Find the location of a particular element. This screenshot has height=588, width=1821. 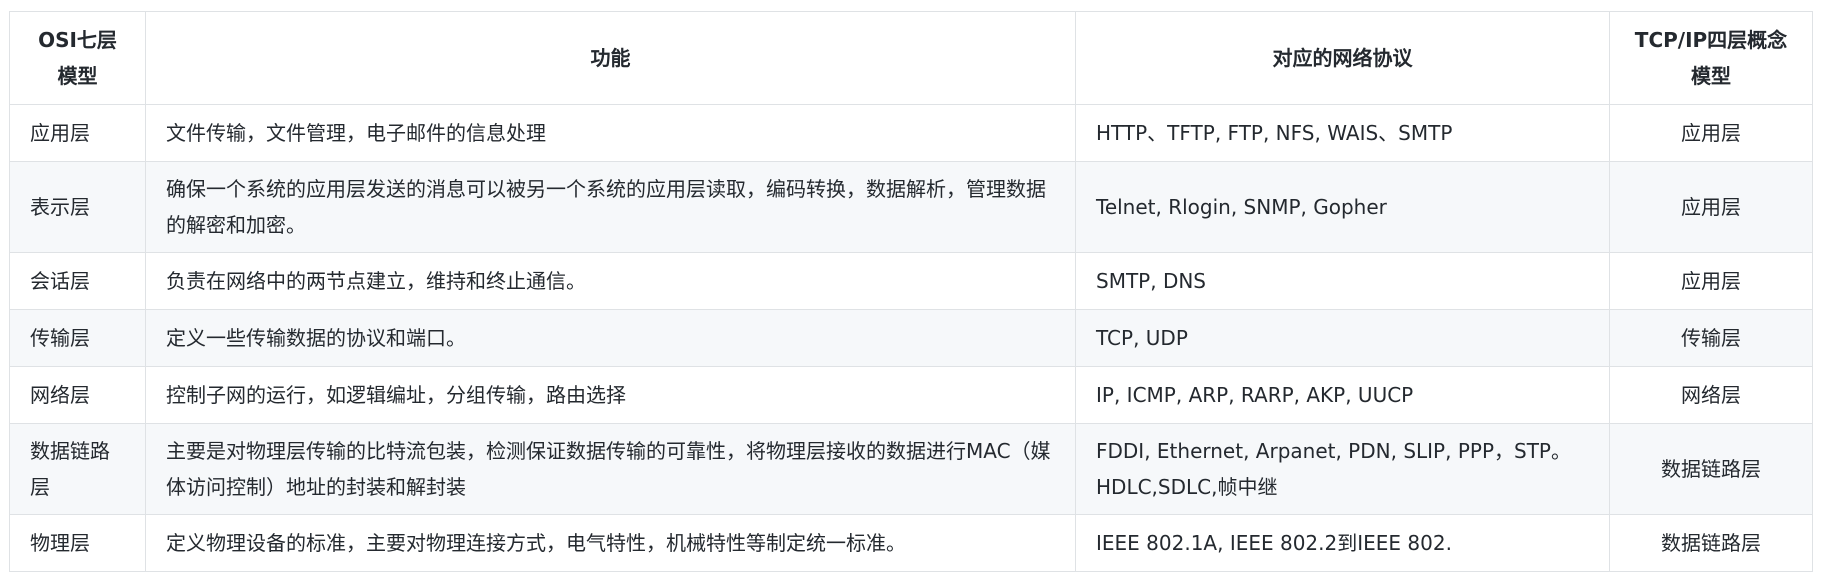

cell-function: 负责在网络中的两节点建立，维持和终止通信。 is located at coordinates (610, 281).